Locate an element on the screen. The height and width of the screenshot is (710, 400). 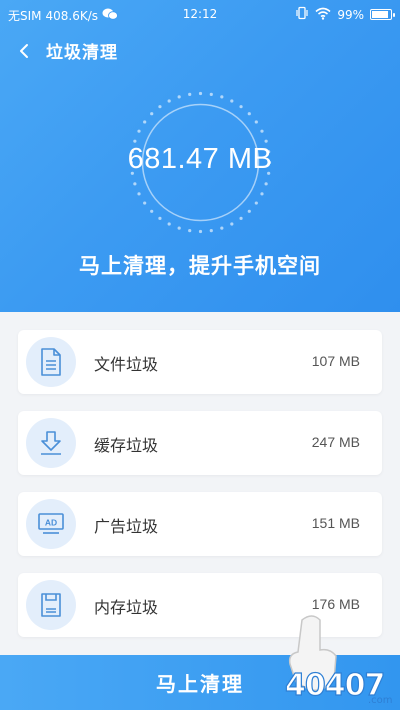
page-title: 垃圾清理 is located at coordinates (82, 53).